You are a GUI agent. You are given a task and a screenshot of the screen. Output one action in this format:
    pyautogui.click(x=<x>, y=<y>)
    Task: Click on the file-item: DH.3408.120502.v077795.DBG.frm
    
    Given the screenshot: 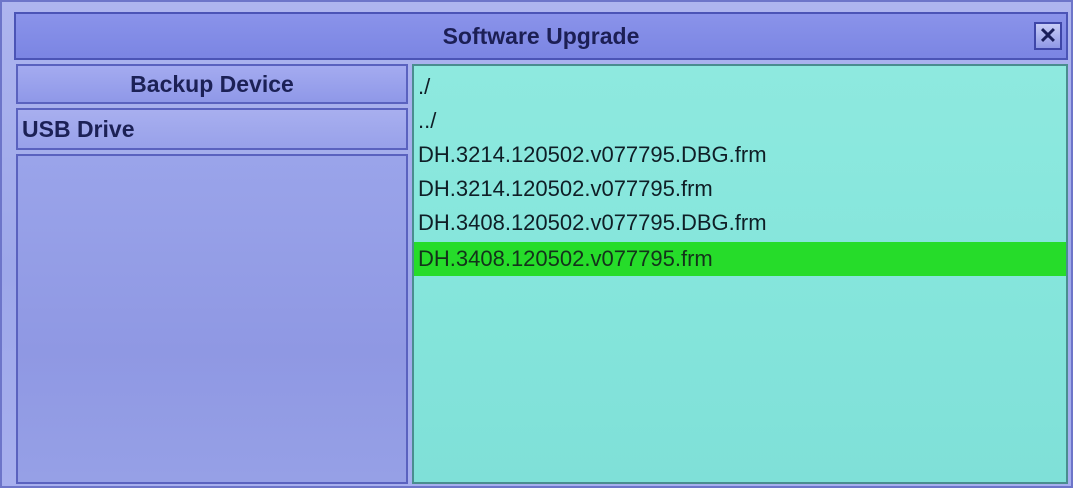 What is the action you would take?
    pyautogui.click(x=740, y=223)
    